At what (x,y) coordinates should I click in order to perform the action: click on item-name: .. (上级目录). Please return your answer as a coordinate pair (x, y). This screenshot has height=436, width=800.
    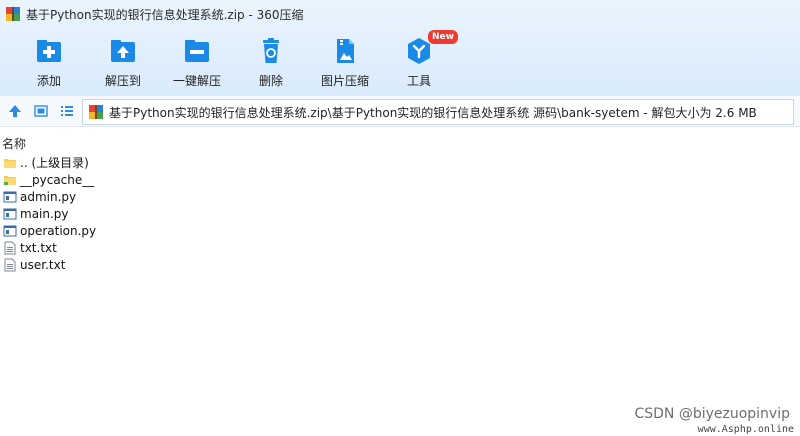
    Looking at the image, I should click on (54, 163).